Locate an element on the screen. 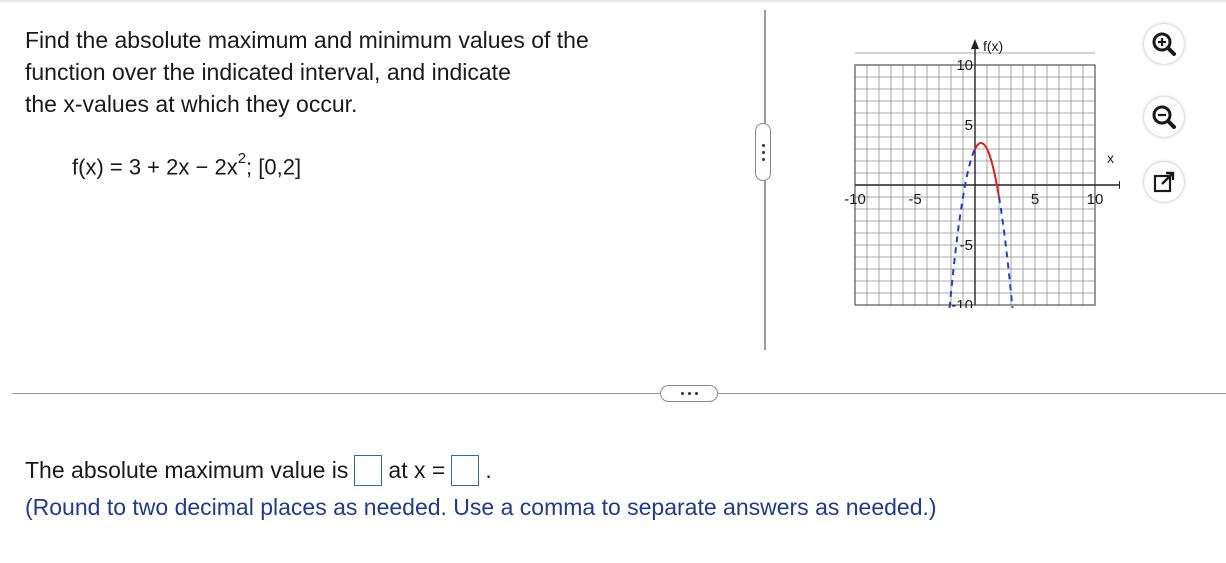 Image resolution: width=1226 pixels, height=563 pixels. vertical-resize-handle is located at coordinates (763, 152).